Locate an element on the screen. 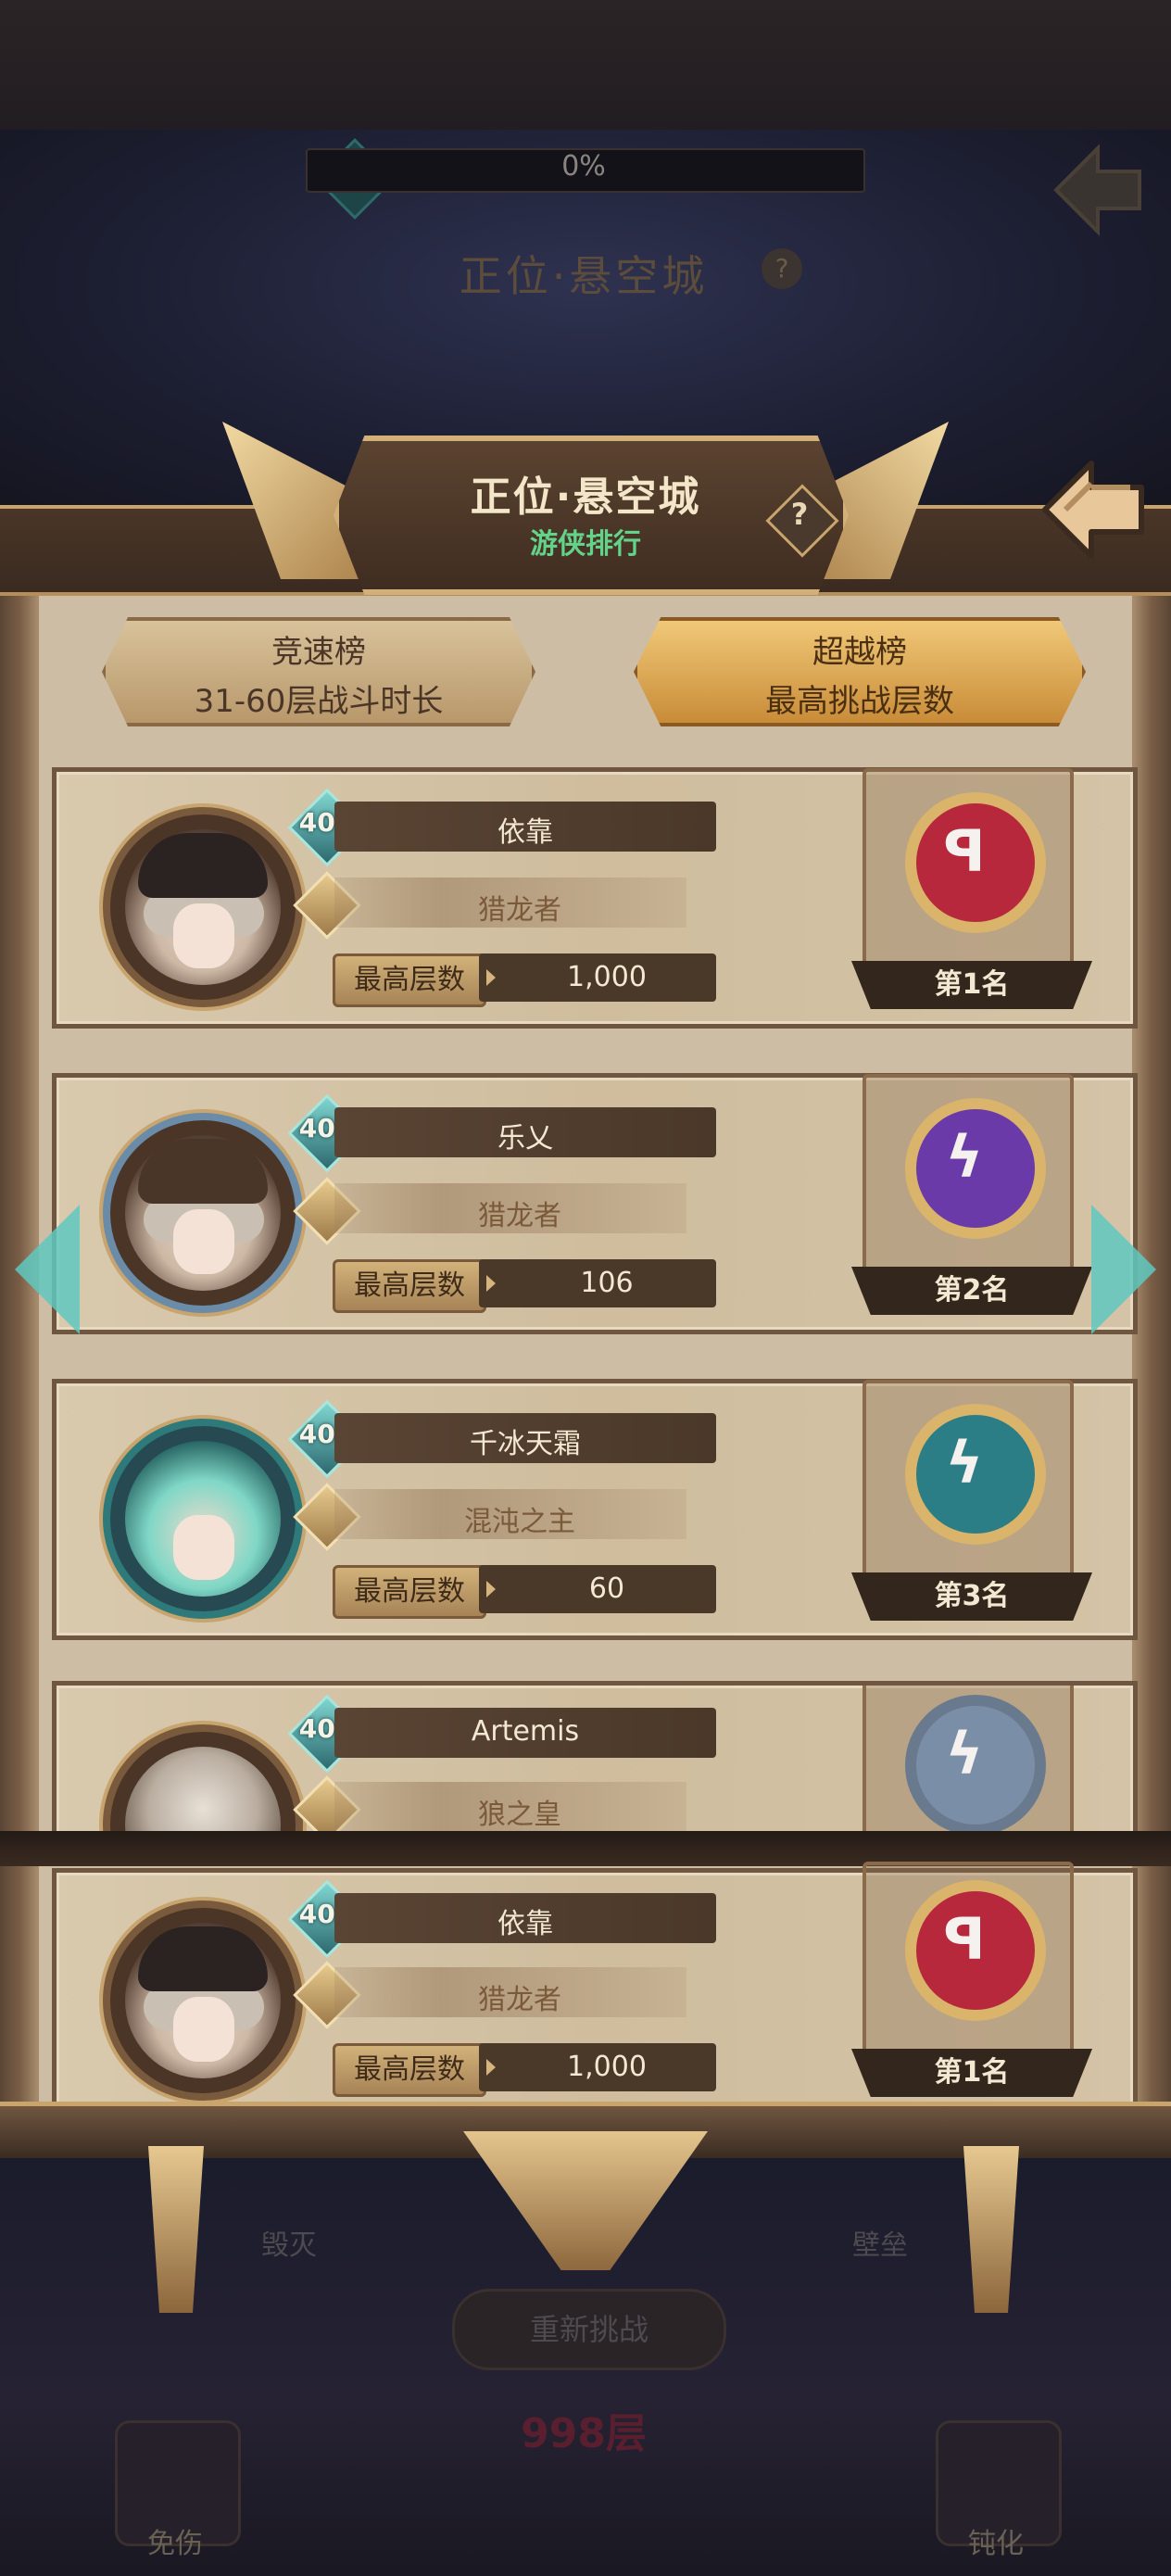 This screenshot has height=2576, width=1171. player-name: Artemis is located at coordinates (526, 1731).